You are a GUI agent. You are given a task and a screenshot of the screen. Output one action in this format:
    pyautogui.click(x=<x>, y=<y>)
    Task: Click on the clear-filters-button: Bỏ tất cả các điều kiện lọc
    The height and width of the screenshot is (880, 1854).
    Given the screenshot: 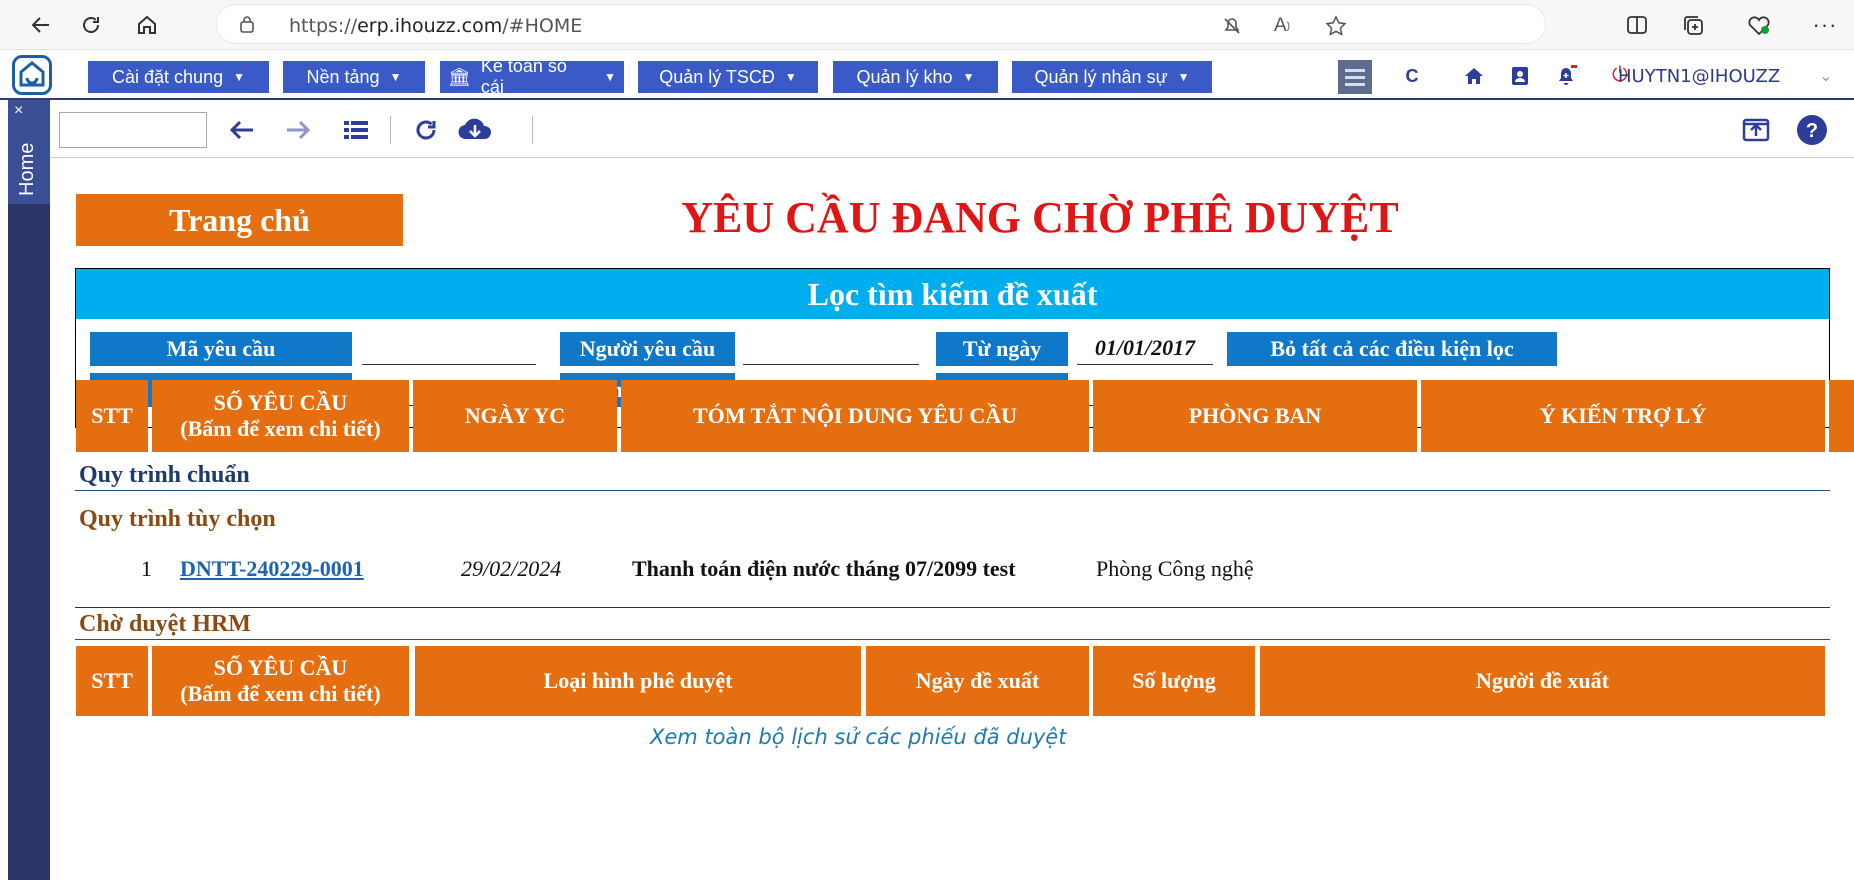 What is the action you would take?
    pyautogui.click(x=1392, y=349)
    